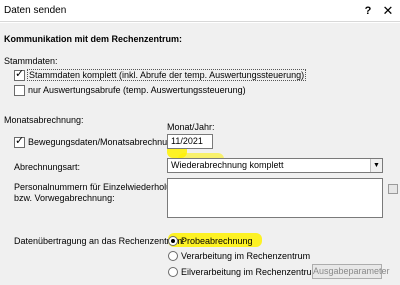 Image resolution: width=400 pixels, height=285 pixels. Describe the element at coordinates (173, 241) in the screenshot. I see `probeabrechnung-radio` at that location.